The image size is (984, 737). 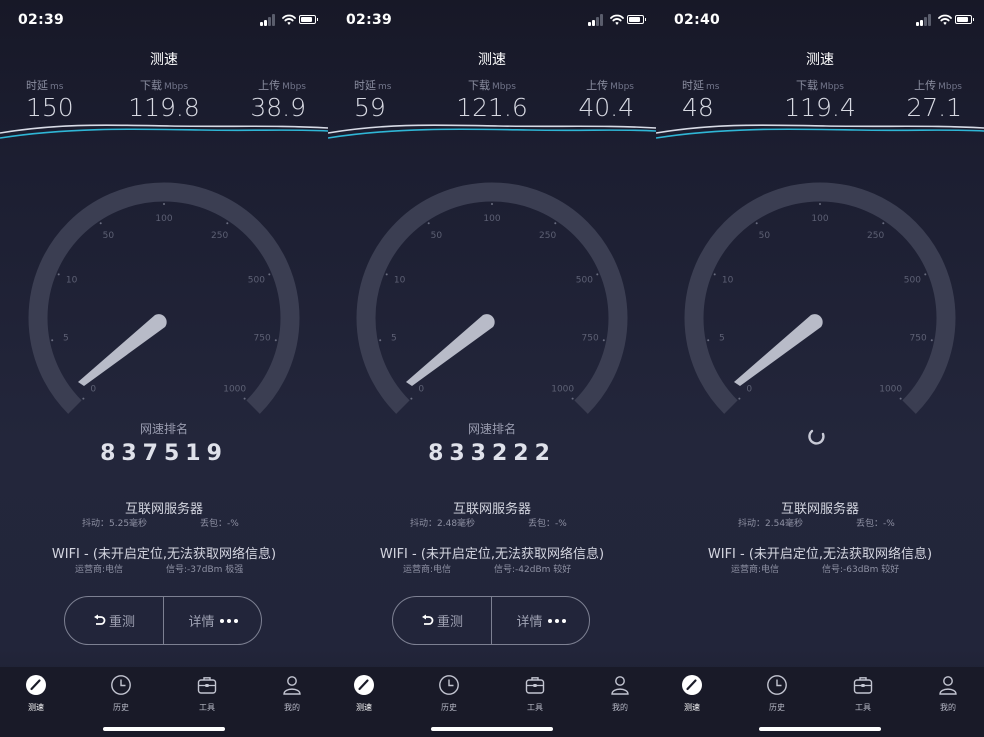 What do you see at coordinates (163, 219) in the screenshot?
I see `gauge-tick-label: 100` at bounding box center [163, 219].